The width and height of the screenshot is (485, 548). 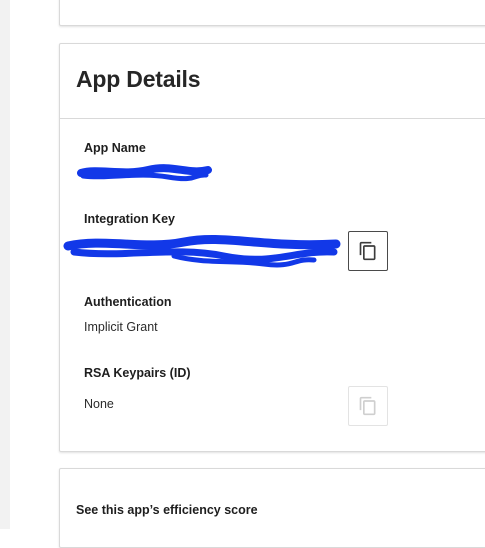 I want to click on app-name-label: App Name, so click(x=115, y=148).